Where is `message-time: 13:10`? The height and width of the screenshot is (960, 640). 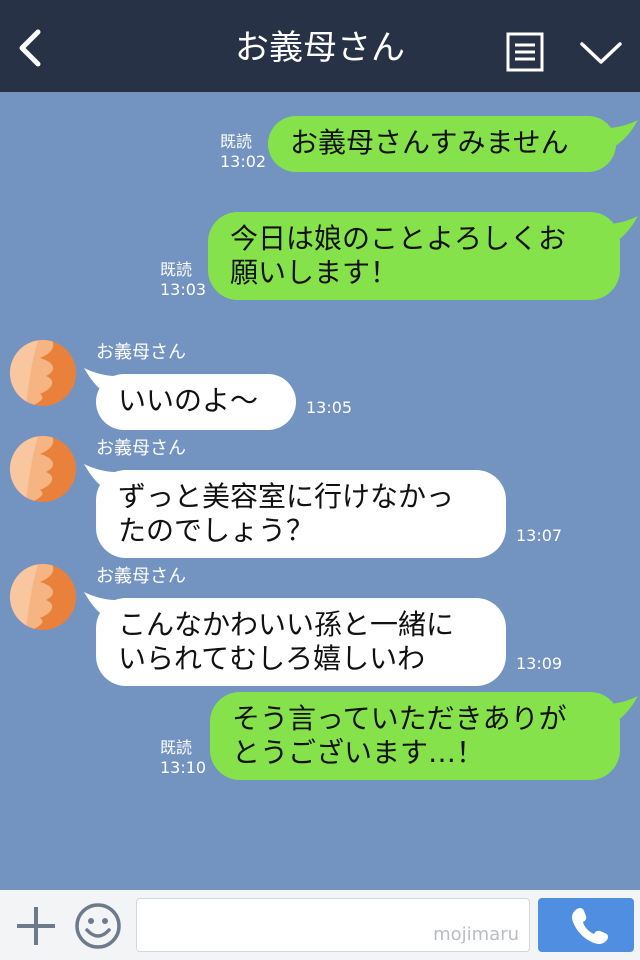
message-time: 13:10 is located at coordinates (183, 767).